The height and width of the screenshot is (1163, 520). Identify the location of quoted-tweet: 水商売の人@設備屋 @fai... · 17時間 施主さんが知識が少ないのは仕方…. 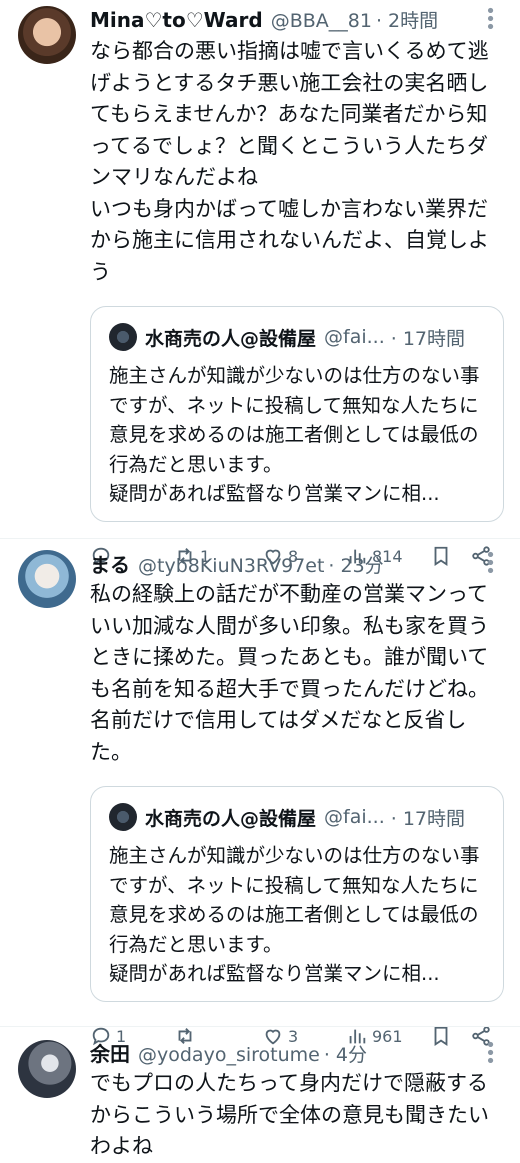
(297, 894).